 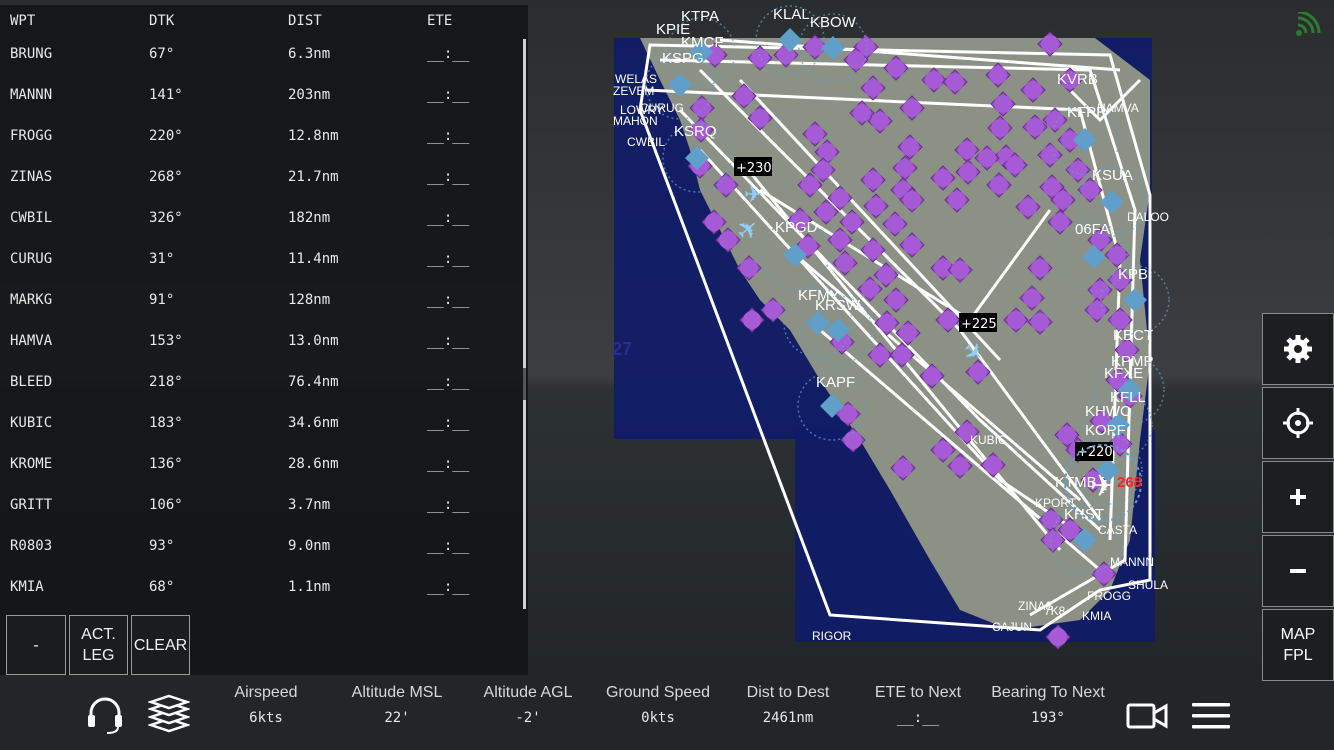 I want to click on airport-label-ksua: KSUA, so click(x=1112, y=175).